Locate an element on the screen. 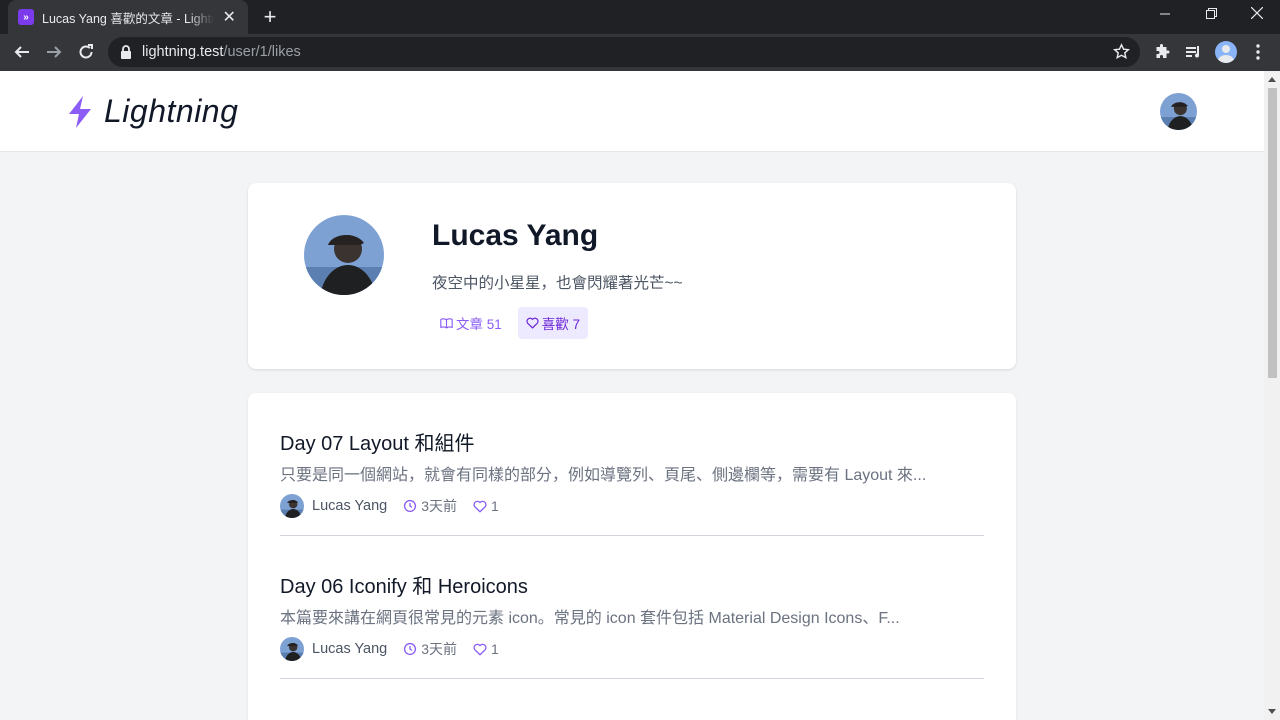  back-button is located at coordinates (22, 52).